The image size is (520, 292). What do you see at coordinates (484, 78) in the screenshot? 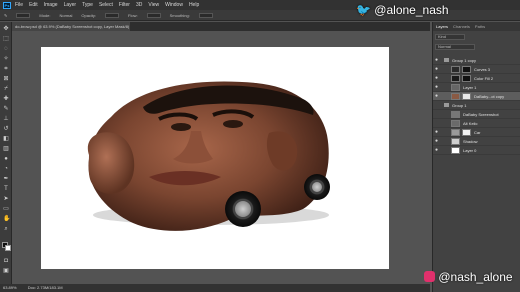
I see `layer-name: Color Fill 2` at bounding box center [484, 78].